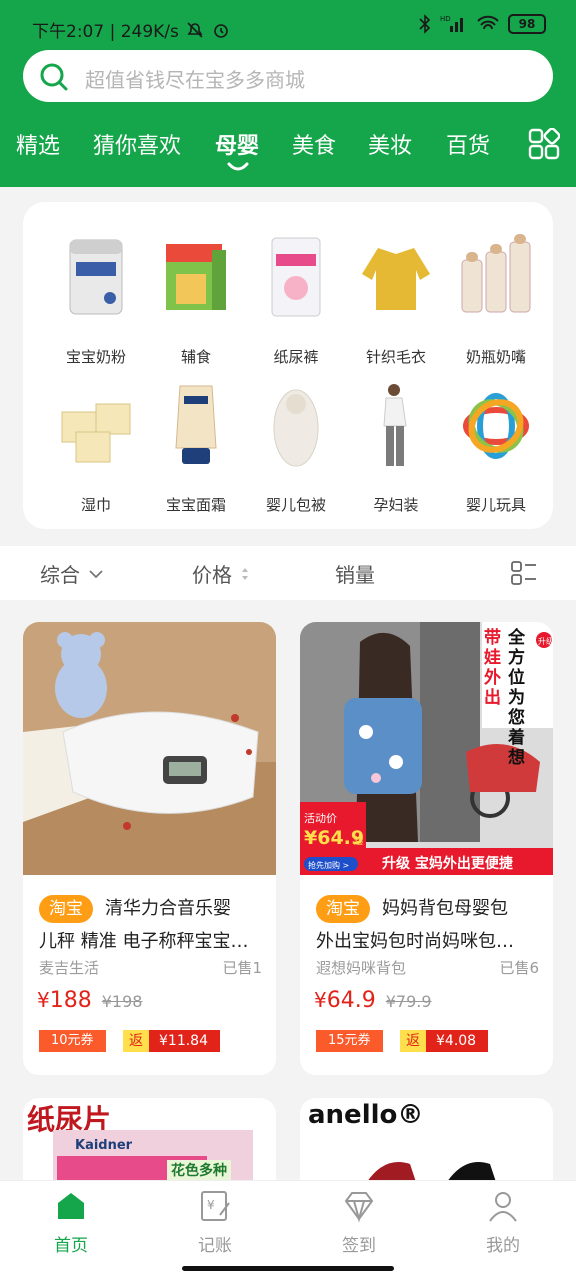 The image size is (576, 1281). What do you see at coordinates (343, 909) in the screenshot?
I see `platform-tag: 淘宝` at bounding box center [343, 909].